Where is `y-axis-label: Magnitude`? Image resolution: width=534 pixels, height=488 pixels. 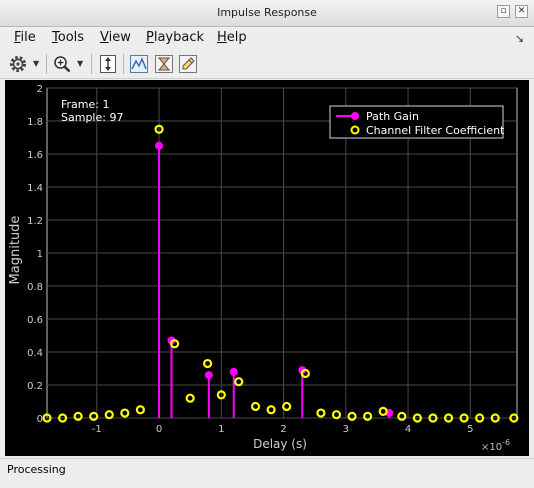
y-axis-label: Magnitude is located at coordinates (15, 250).